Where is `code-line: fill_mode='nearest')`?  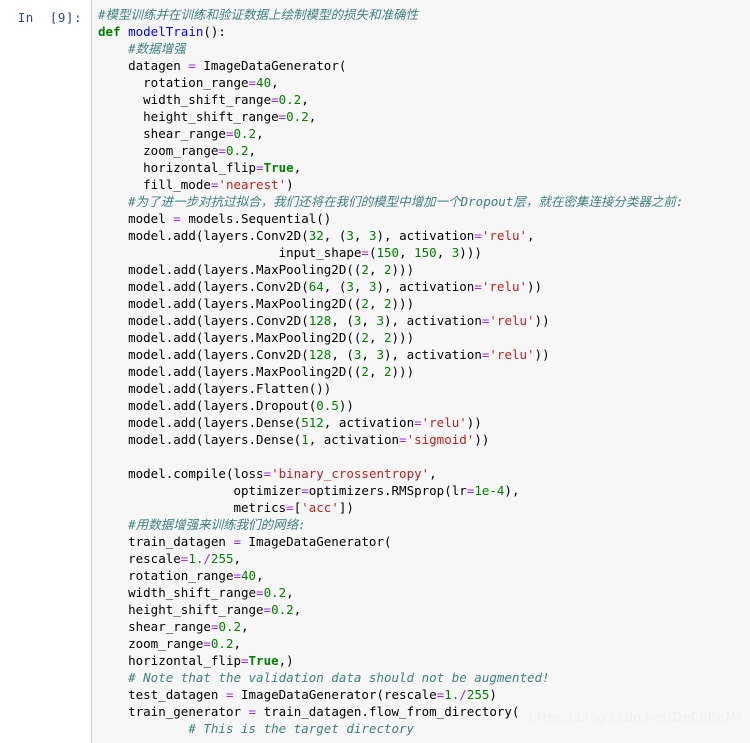 code-line: fill_mode='nearest') is located at coordinates (424, 184).